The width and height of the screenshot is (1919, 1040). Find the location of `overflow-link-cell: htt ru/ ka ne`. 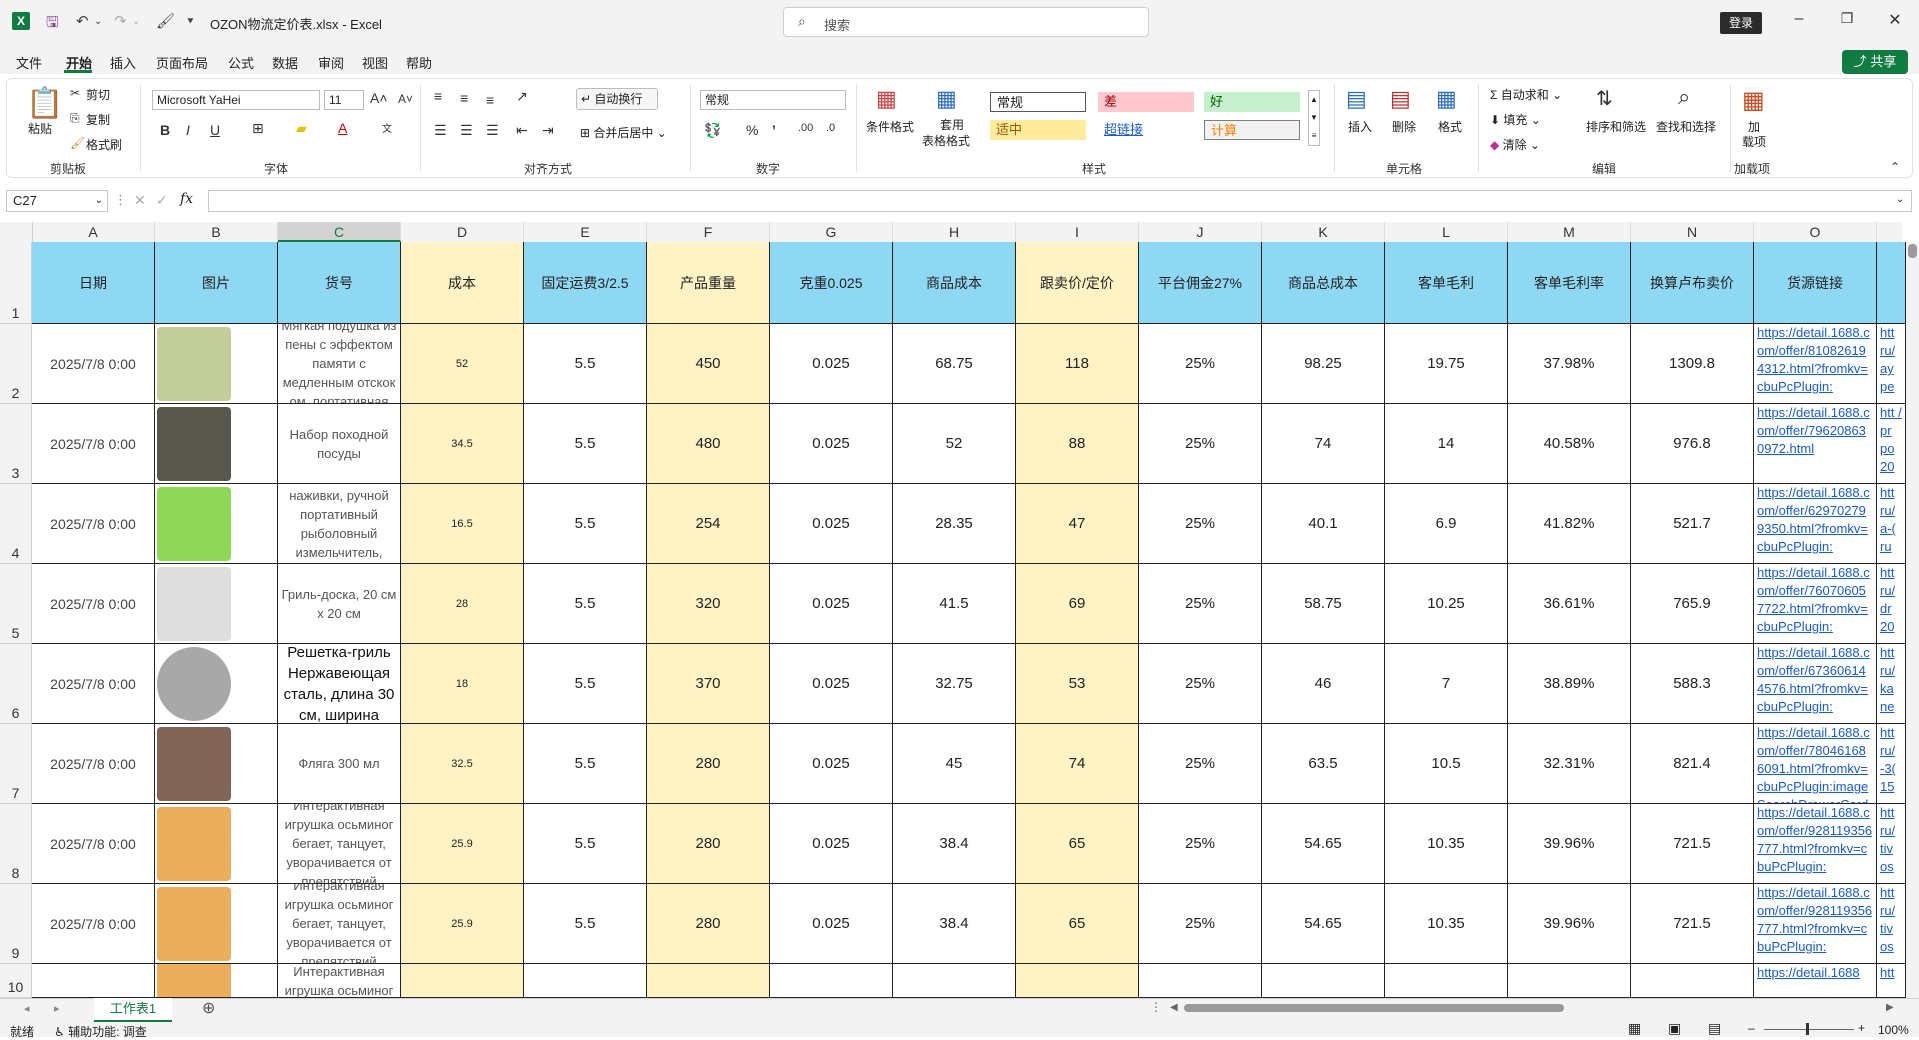

overflow-link-cell: htt ru/ ka ne is located at coordinates (1891, 684).